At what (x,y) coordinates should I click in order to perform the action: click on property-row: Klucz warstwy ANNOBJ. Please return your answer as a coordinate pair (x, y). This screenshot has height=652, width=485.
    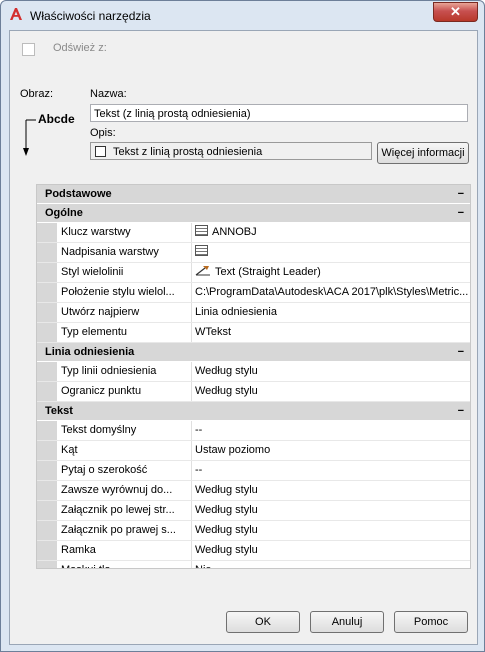
    Looking at the image, I should click on (253, 233).